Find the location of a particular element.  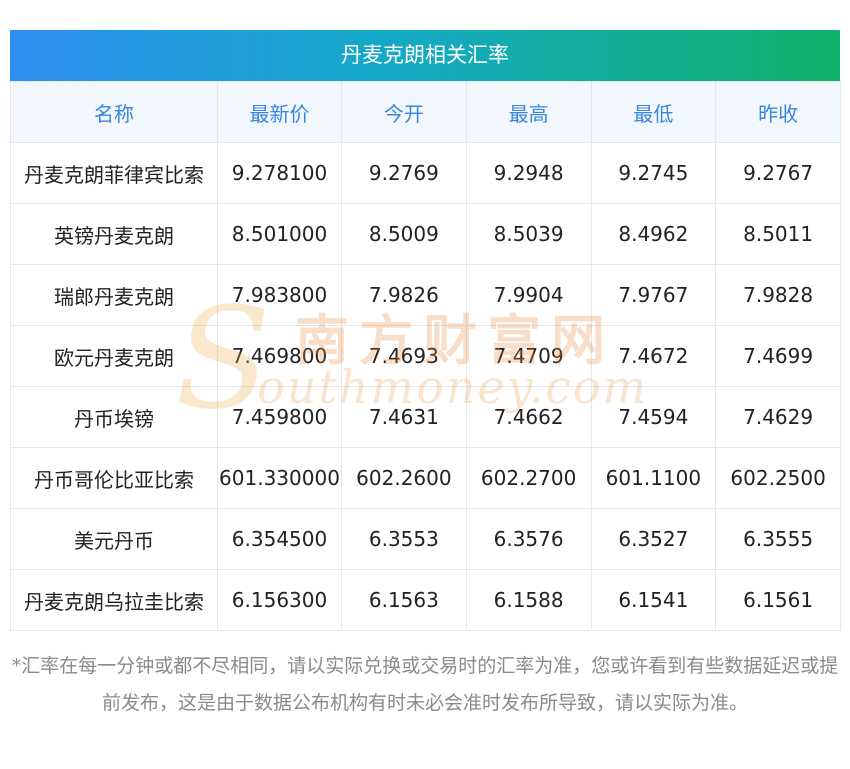

col-header-open: 今开 is located at coordinates (404, 112).